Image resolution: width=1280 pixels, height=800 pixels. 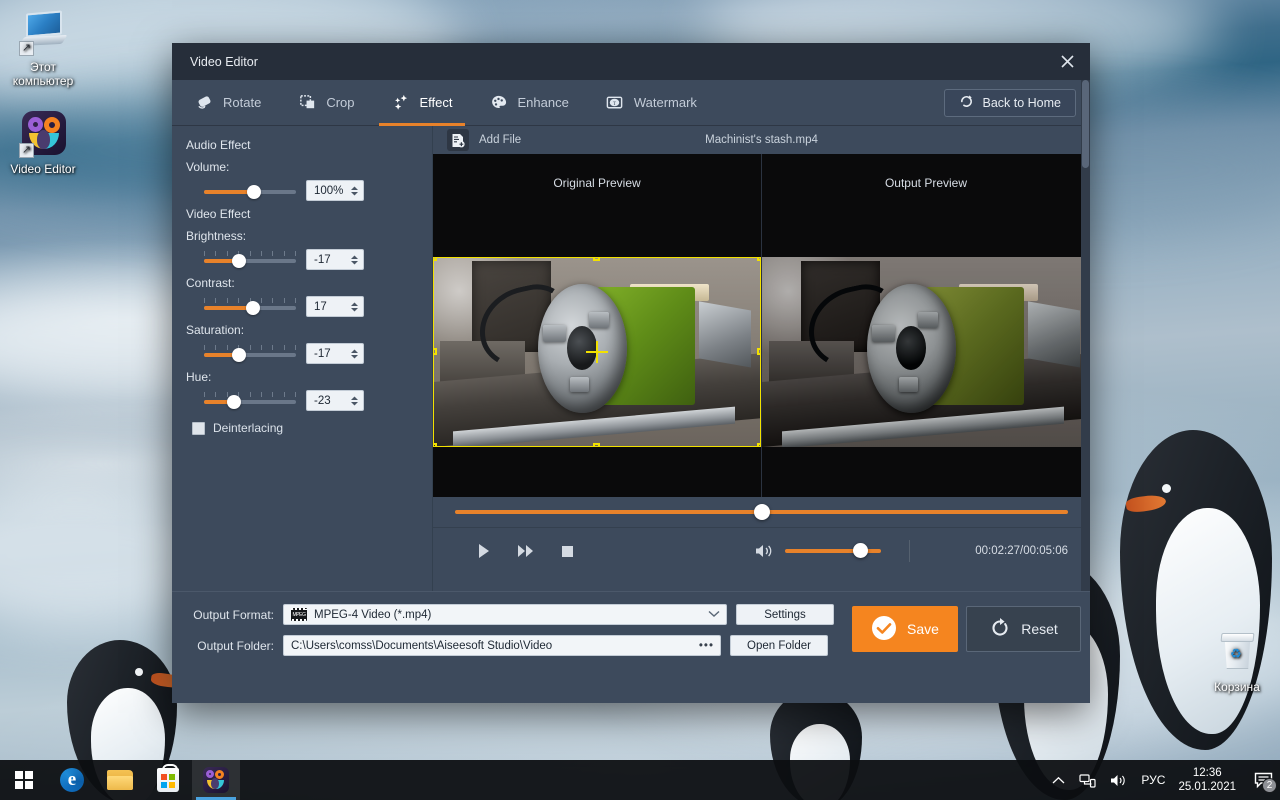 I want to click on taskbar-item-file-explorer, so click(x=120, y=780).